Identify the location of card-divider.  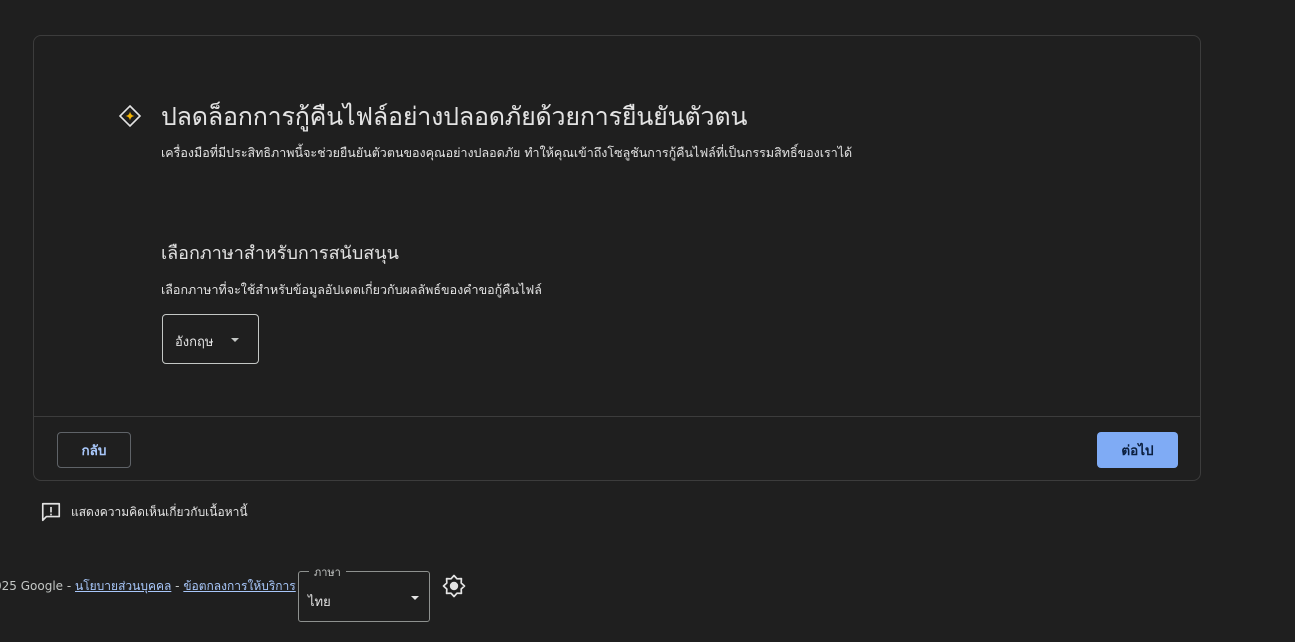
(617, 416).